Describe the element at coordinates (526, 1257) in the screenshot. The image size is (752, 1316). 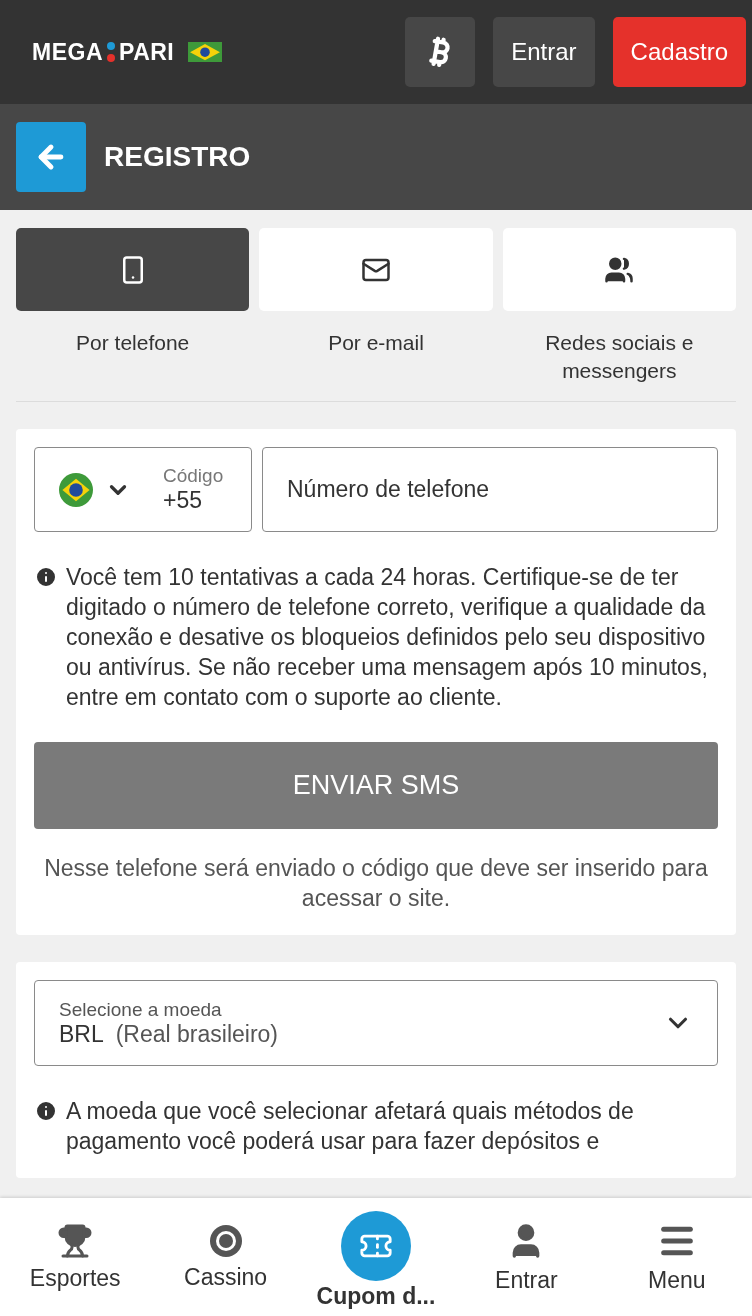
I see `nav-item: Entrar` at that location.